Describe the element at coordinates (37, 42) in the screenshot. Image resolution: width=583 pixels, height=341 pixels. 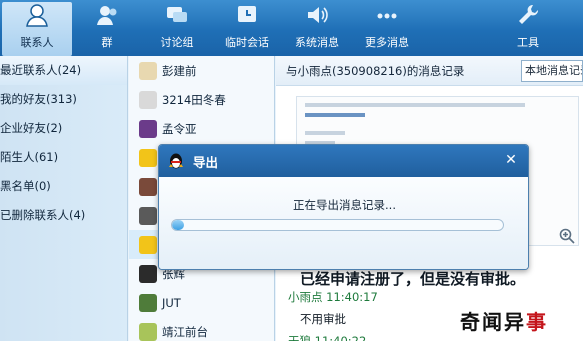
I see `toolbar-label: 联系人` at that location.